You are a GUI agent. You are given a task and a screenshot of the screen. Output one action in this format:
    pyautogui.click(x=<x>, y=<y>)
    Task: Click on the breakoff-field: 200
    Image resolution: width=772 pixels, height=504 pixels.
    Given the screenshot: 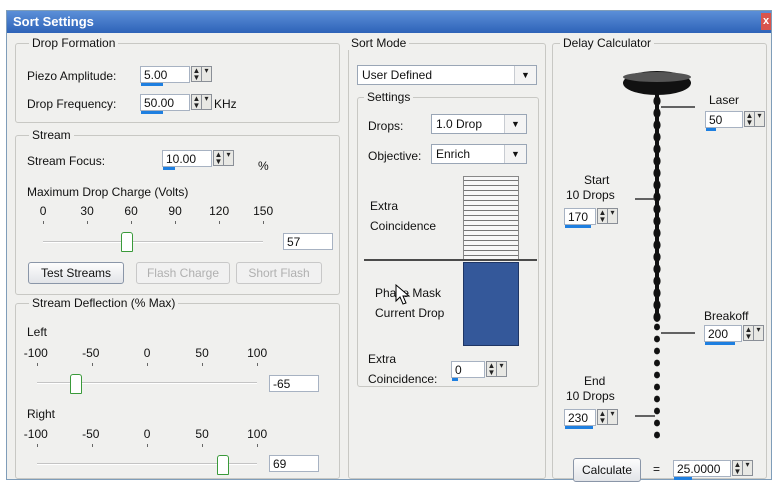 What is the action you would take?
    pyautogui.click(x=723, y=335)
    